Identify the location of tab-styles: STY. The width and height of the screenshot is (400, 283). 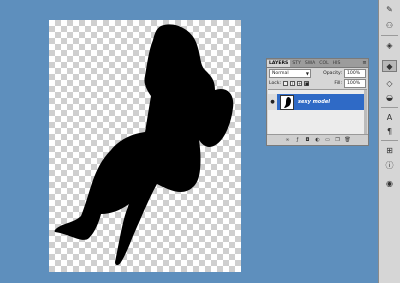
(296, 63).